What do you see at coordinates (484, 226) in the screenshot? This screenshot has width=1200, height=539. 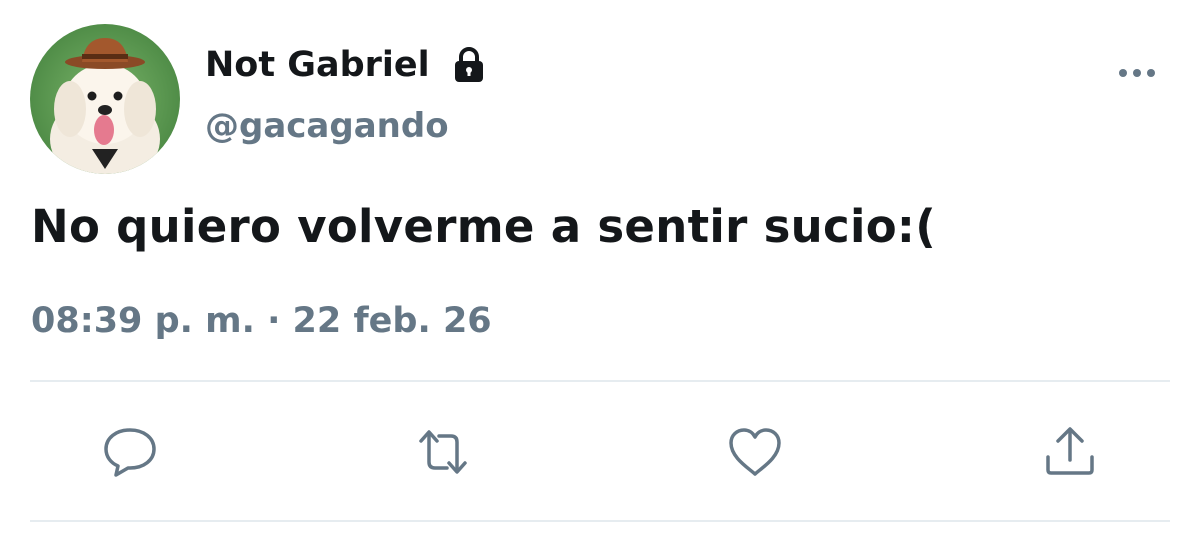 I see `tweet-text: No quiero volverme a sentir sucio:(` at bounding box center [484, 226].